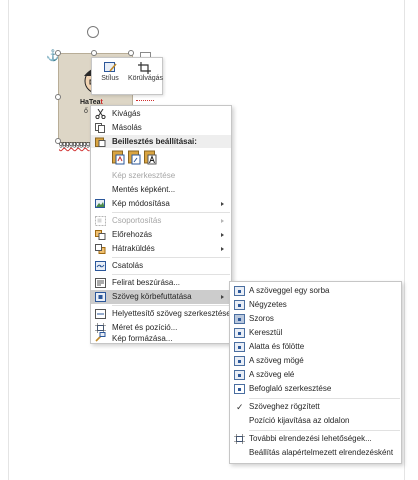 The height and width of the screenshot is (480, 418). Describe the element at coordinates (150, 157) in the screenshot. I see `paste-text-only-icon` at that location.